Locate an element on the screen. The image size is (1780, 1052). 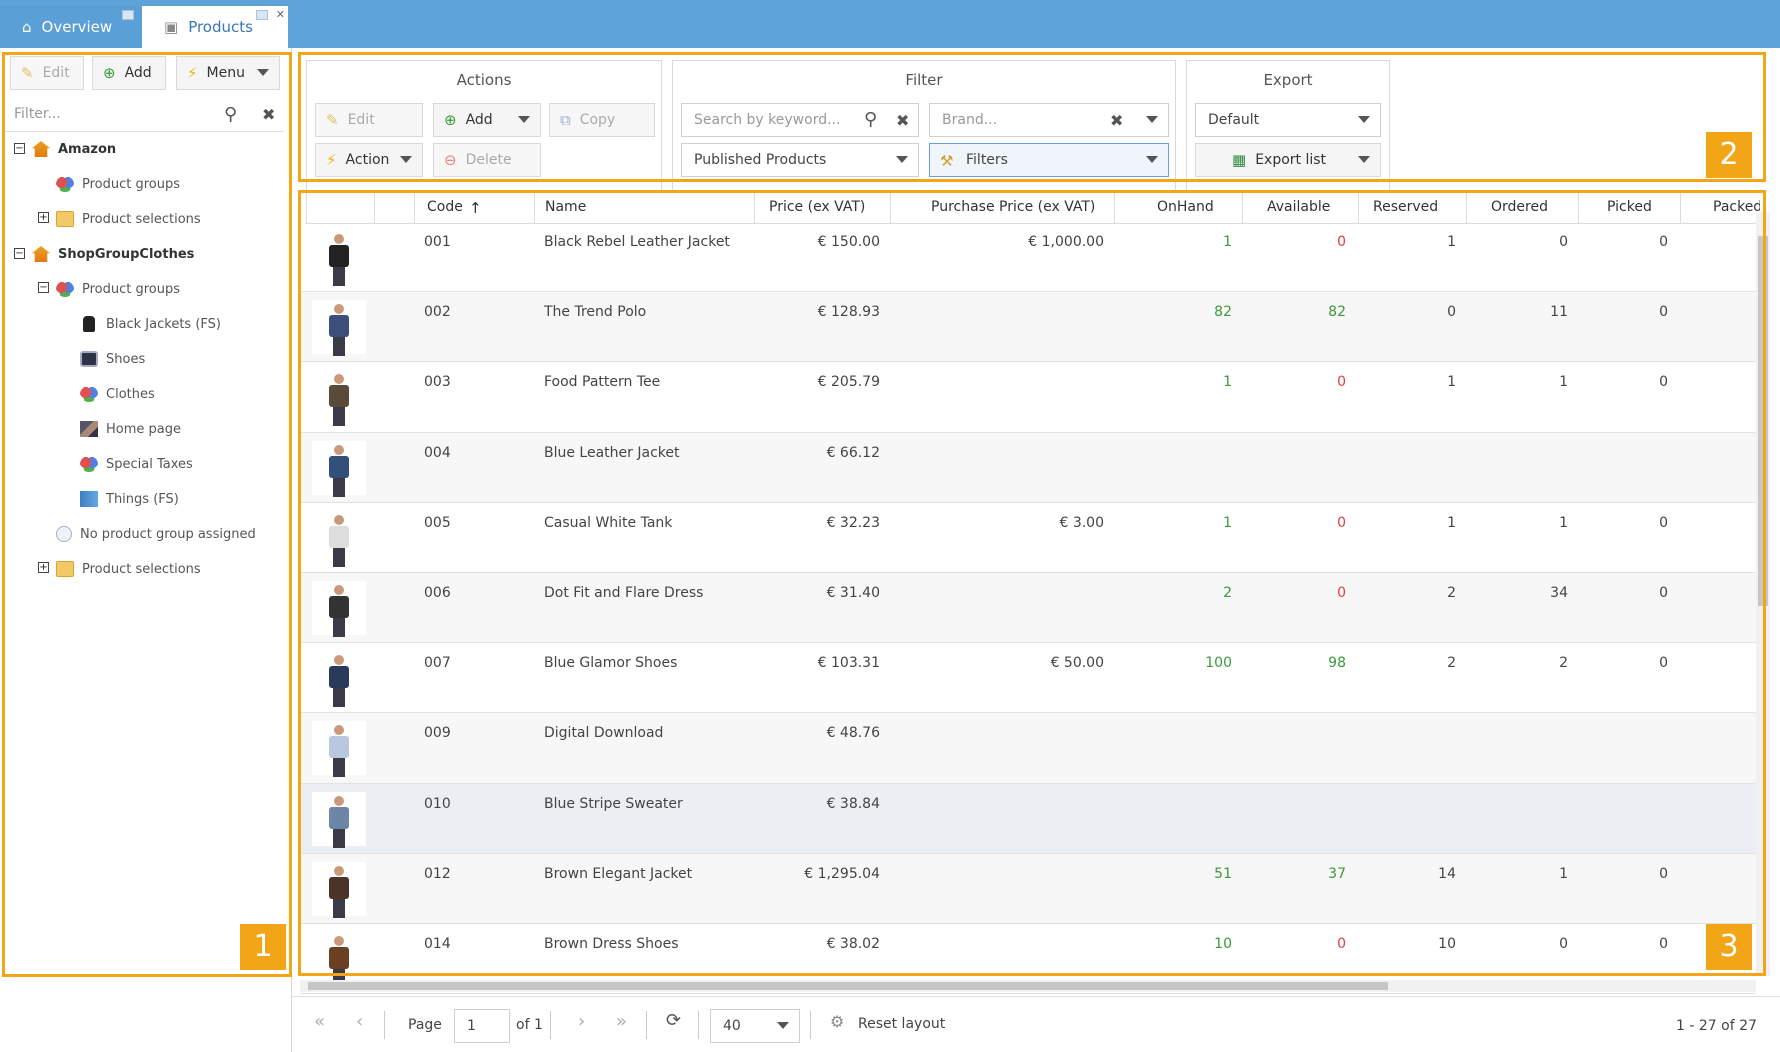
close-icon: ✕ is located at coordinates (280, 14).